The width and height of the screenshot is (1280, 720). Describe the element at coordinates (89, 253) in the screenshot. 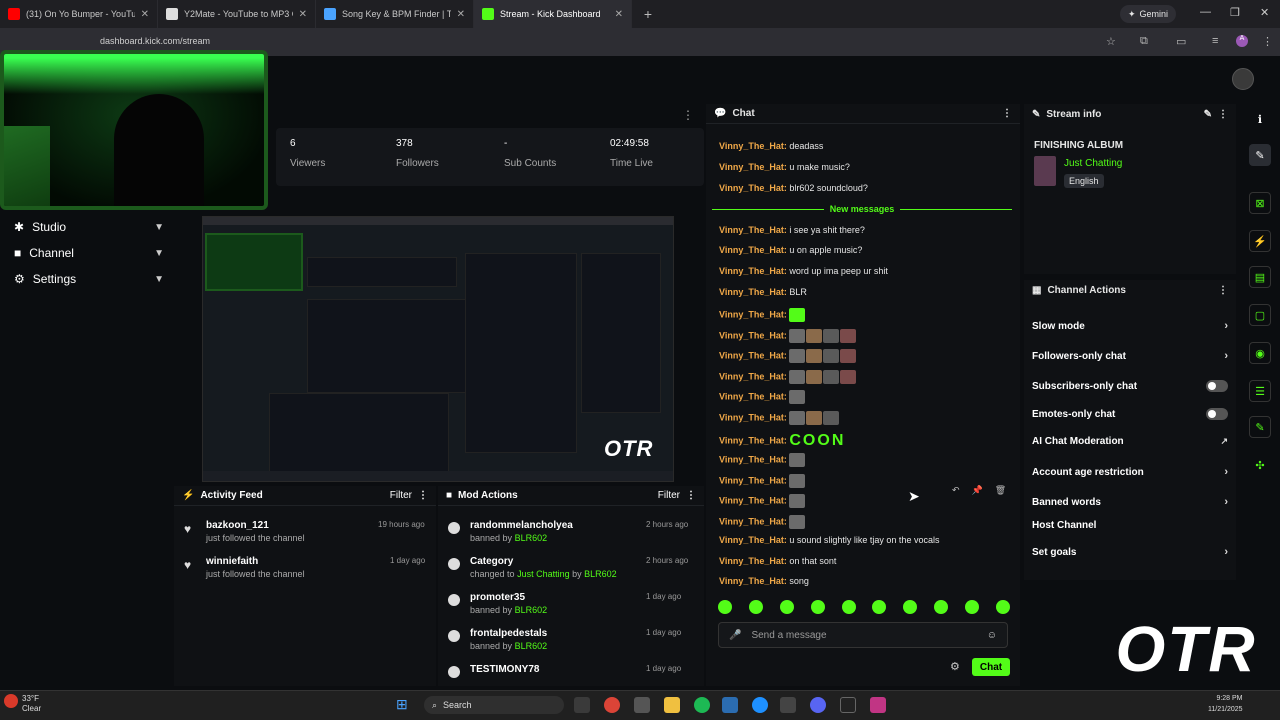

I see `nav-item-channel: ■ Channel ▼` at that location.